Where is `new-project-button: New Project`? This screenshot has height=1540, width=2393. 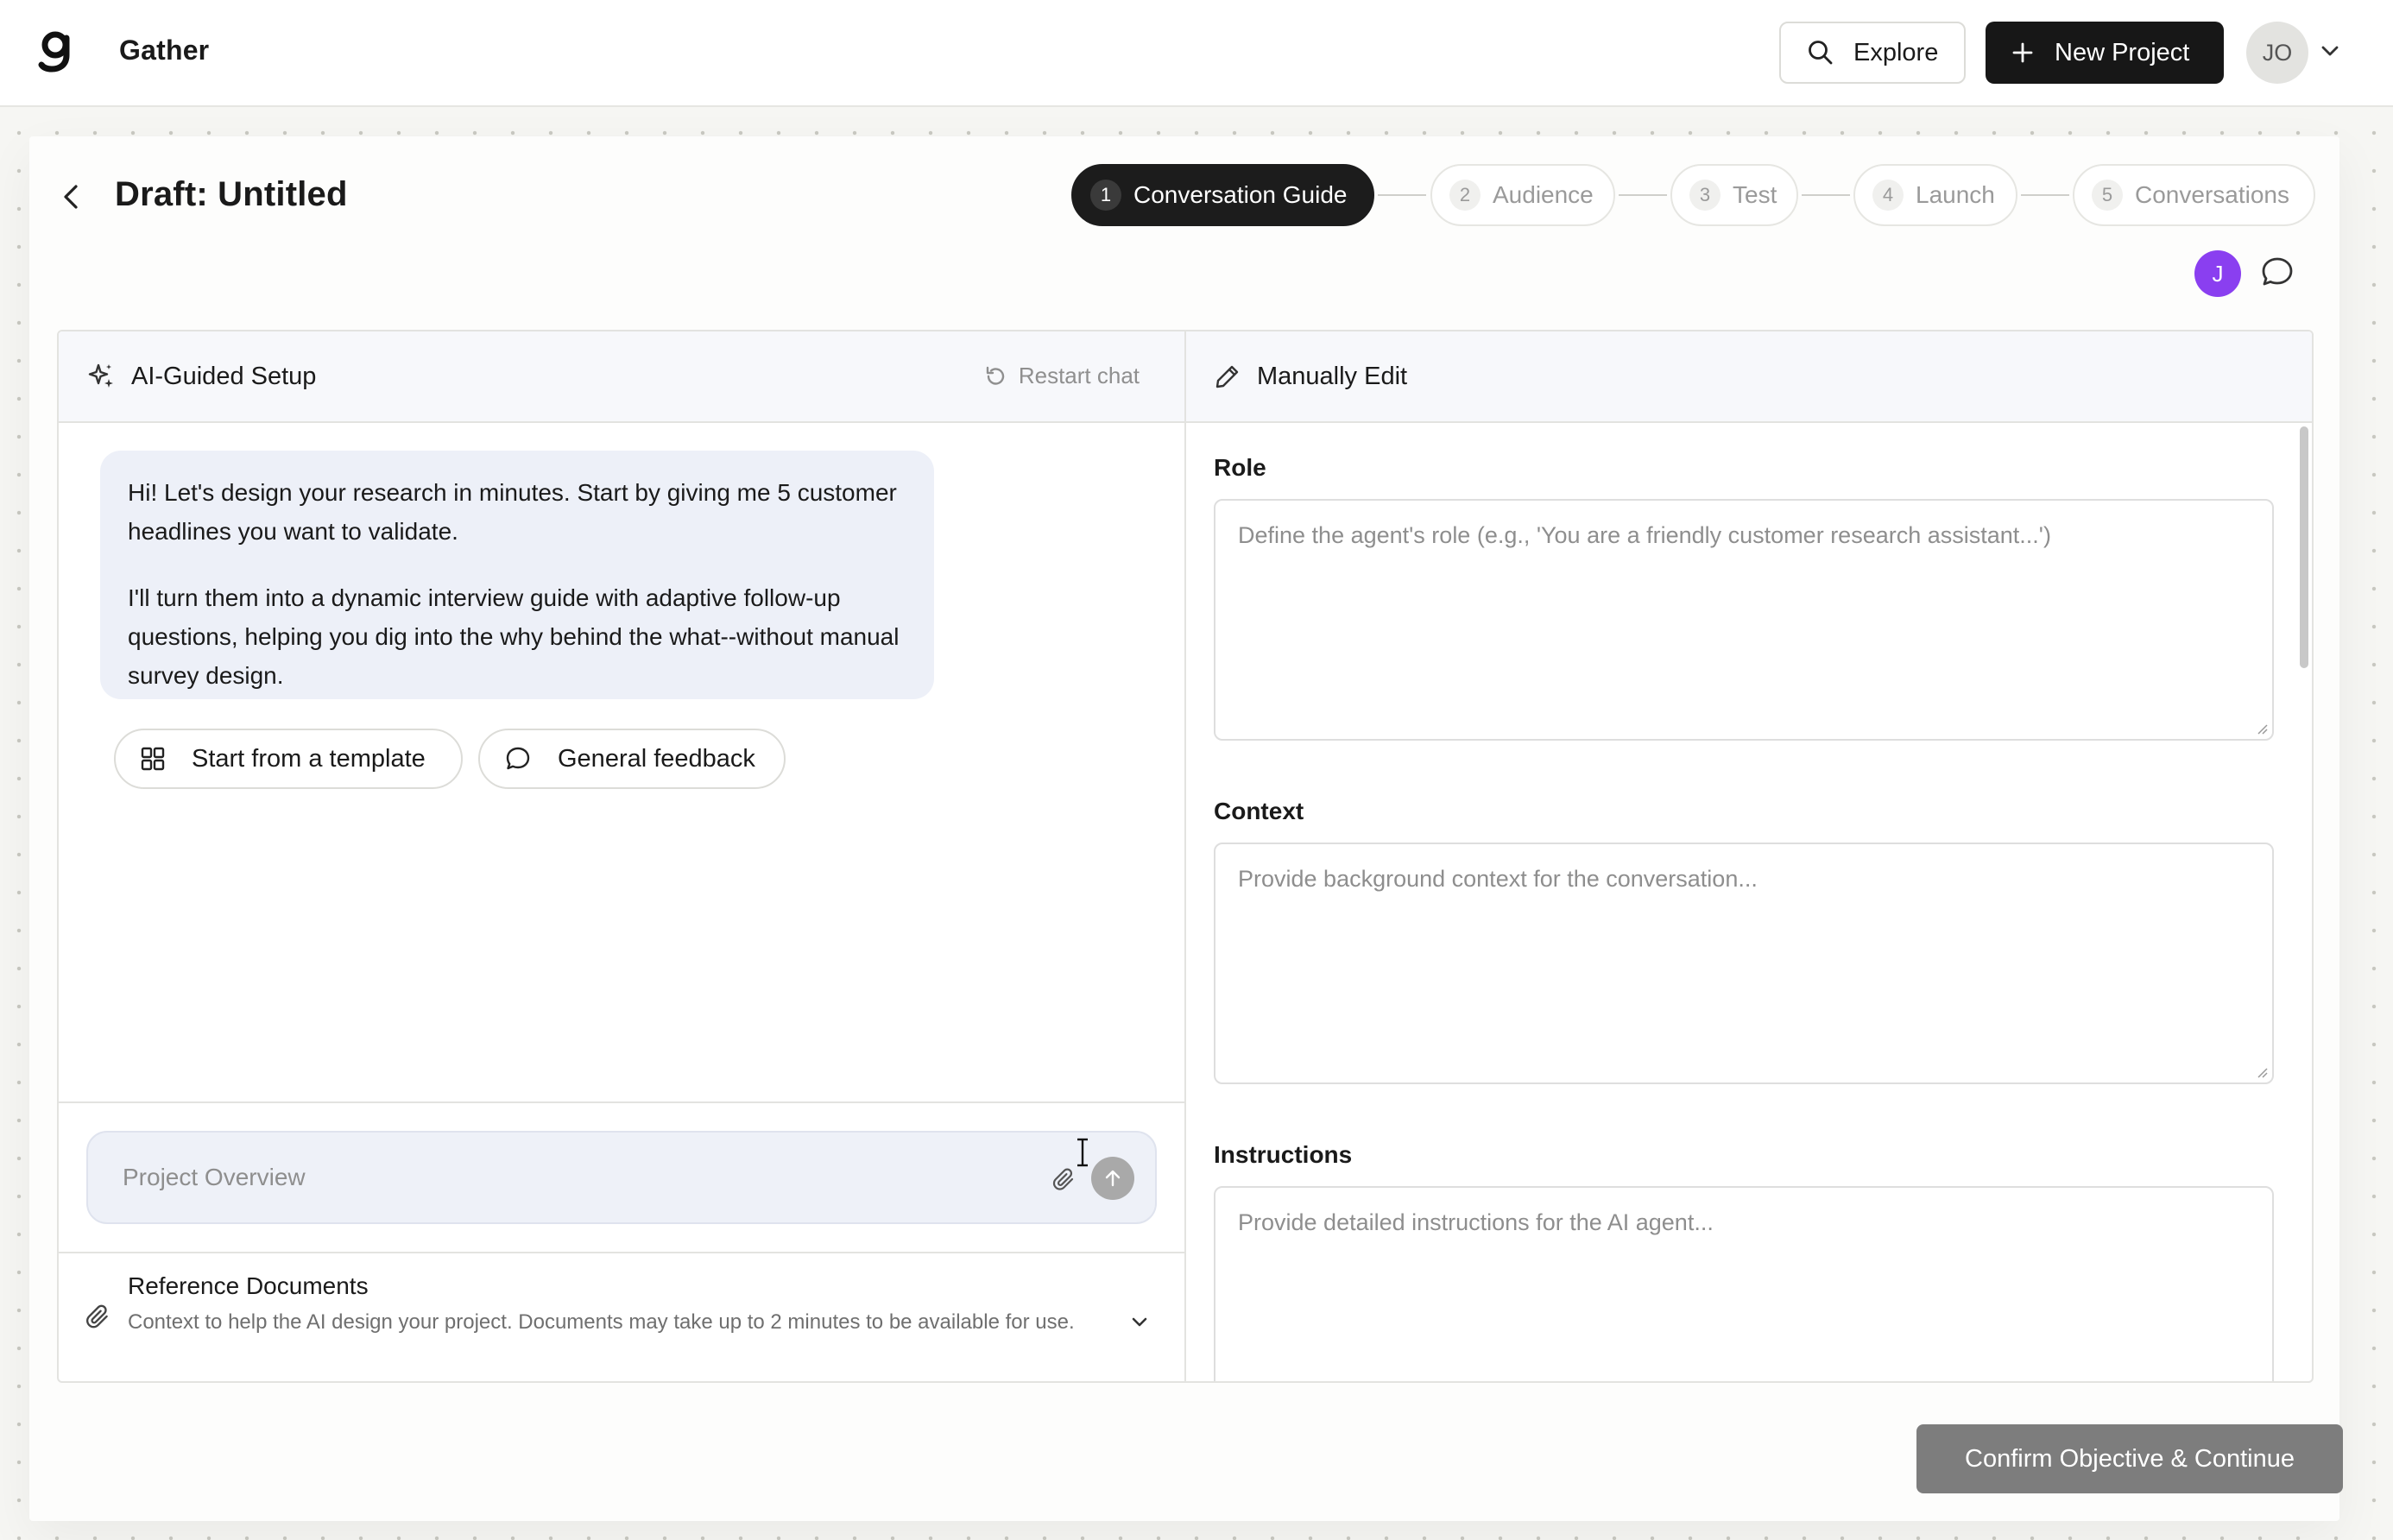 new-project-button: New Project is located at coordinates (2105, 53).